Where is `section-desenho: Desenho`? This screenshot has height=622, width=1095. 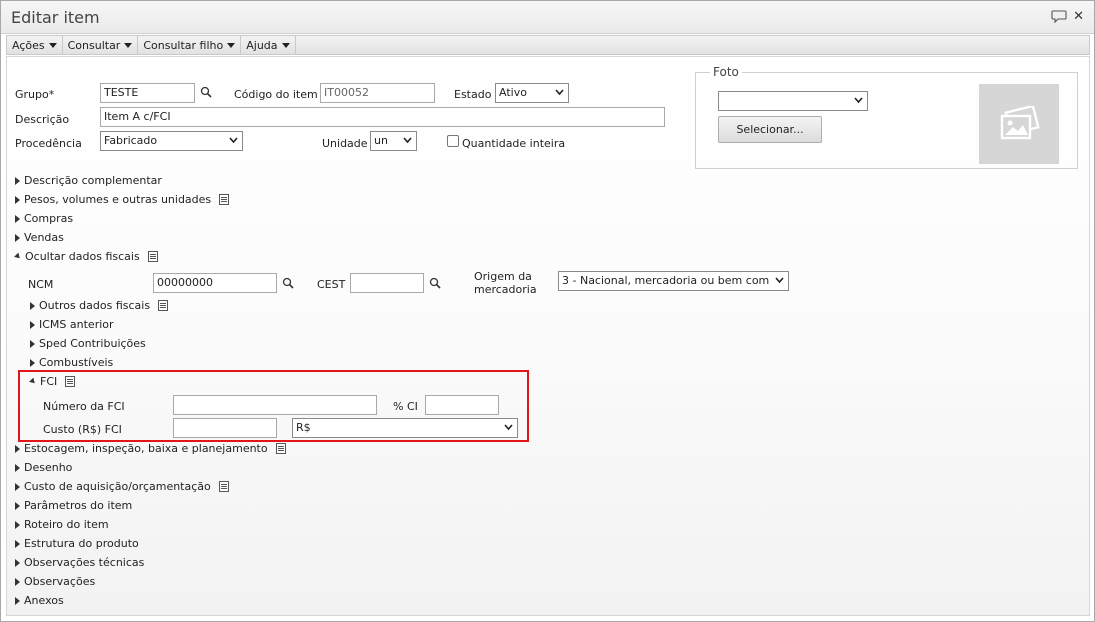
section-desenho: Desenho is located at coordinates (43, 467).